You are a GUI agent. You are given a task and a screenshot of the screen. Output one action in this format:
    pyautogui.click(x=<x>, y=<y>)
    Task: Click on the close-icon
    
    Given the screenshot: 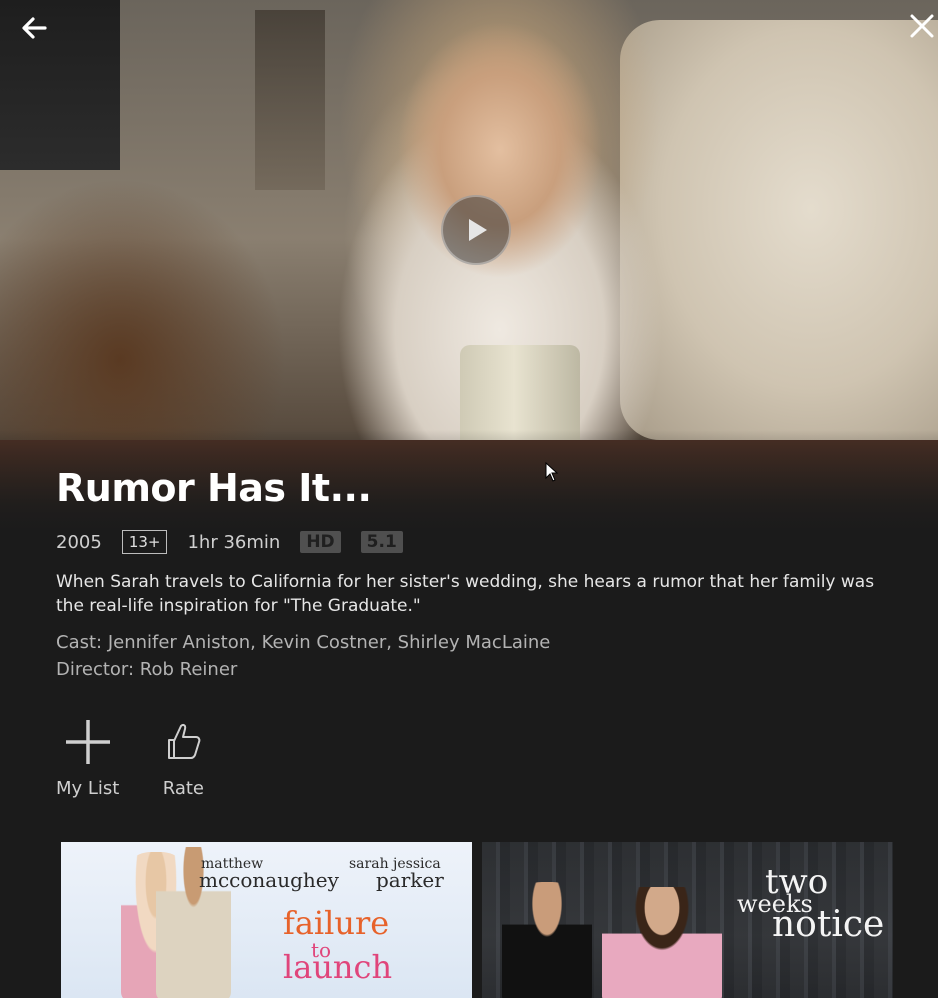 What is the action you would take?
    pyautogui.click(x=922, y=26)
    